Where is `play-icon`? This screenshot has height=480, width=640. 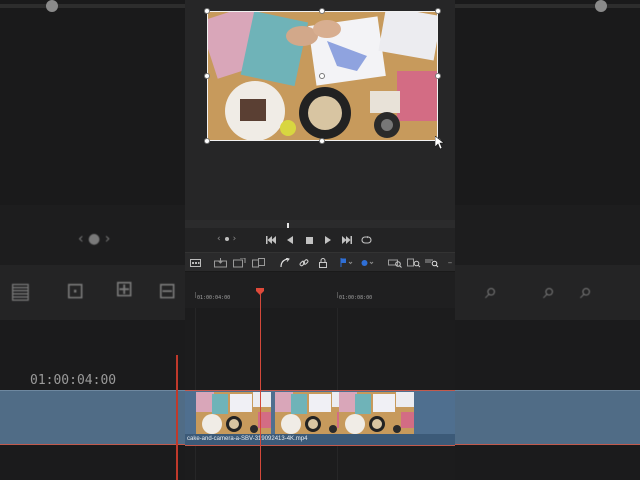 play-icon is located at coordinates (327, 240).